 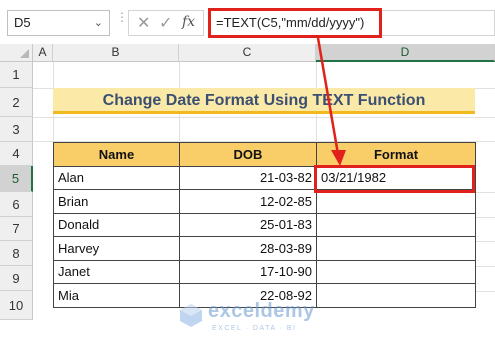 What do you see at coordinates (116, 248) in the screenshot?
I see `name-cell: Harvey` at bounding box center [116, 248].